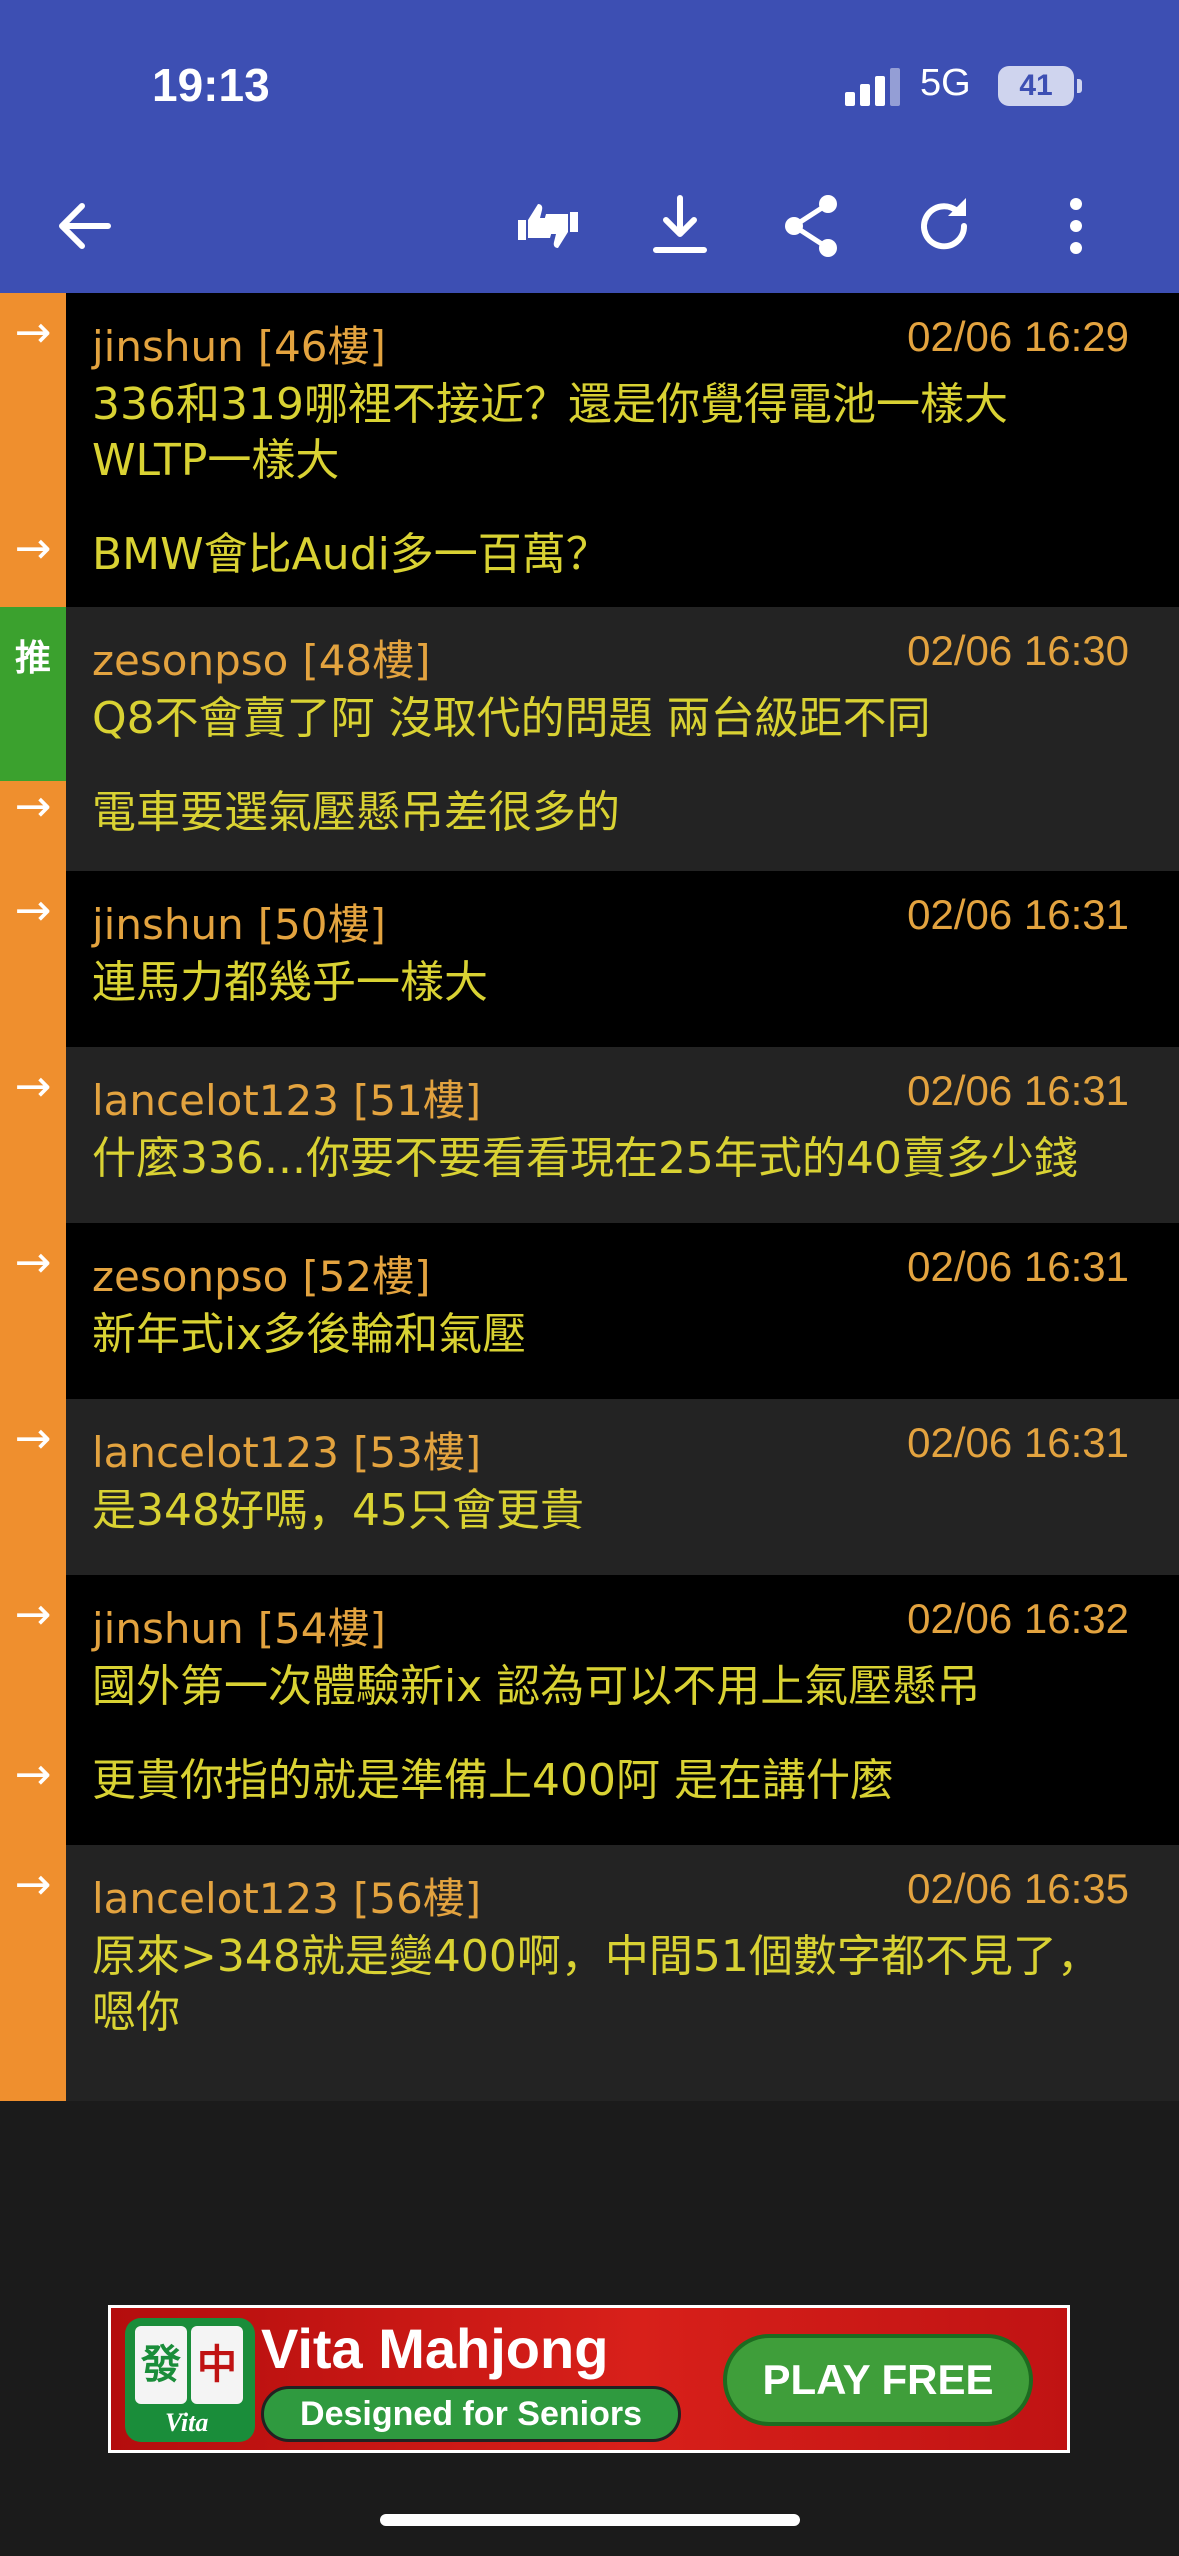 The height and width of the screenshot is (2556, 1179). What do you see at coordinates (680, 226) in the screenshot?
I see `download-icon` at bounding box center [680, 226].